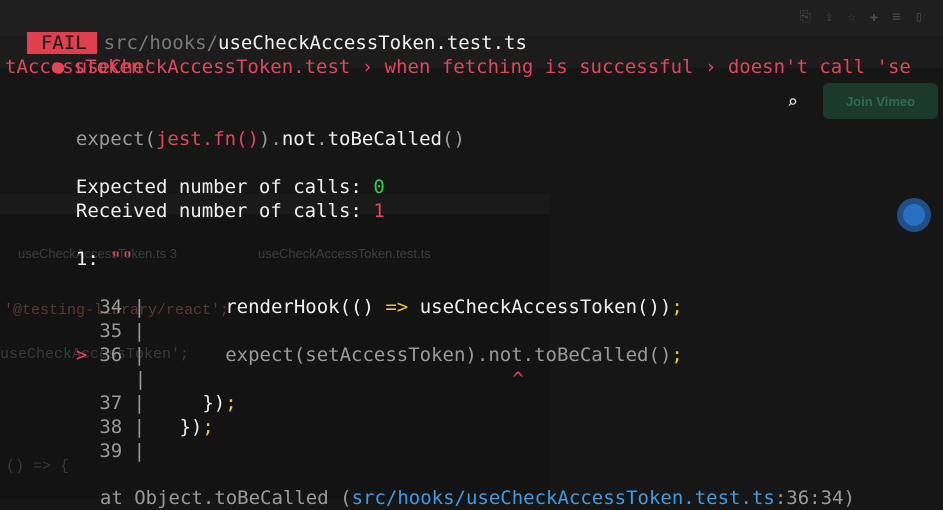  I want to click on call-index: 1:, so click(93, 259).